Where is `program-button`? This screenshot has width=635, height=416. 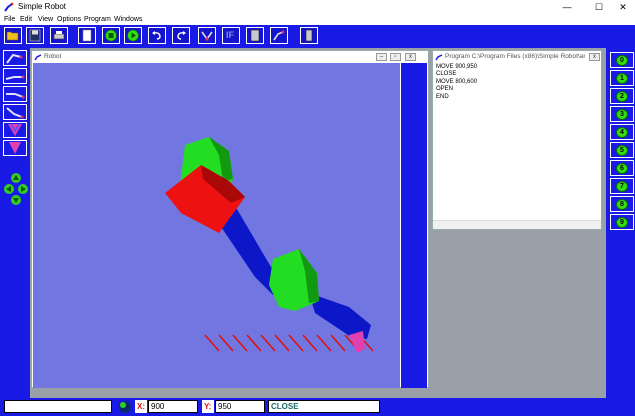
program-button is located at coordinates (255, 35).